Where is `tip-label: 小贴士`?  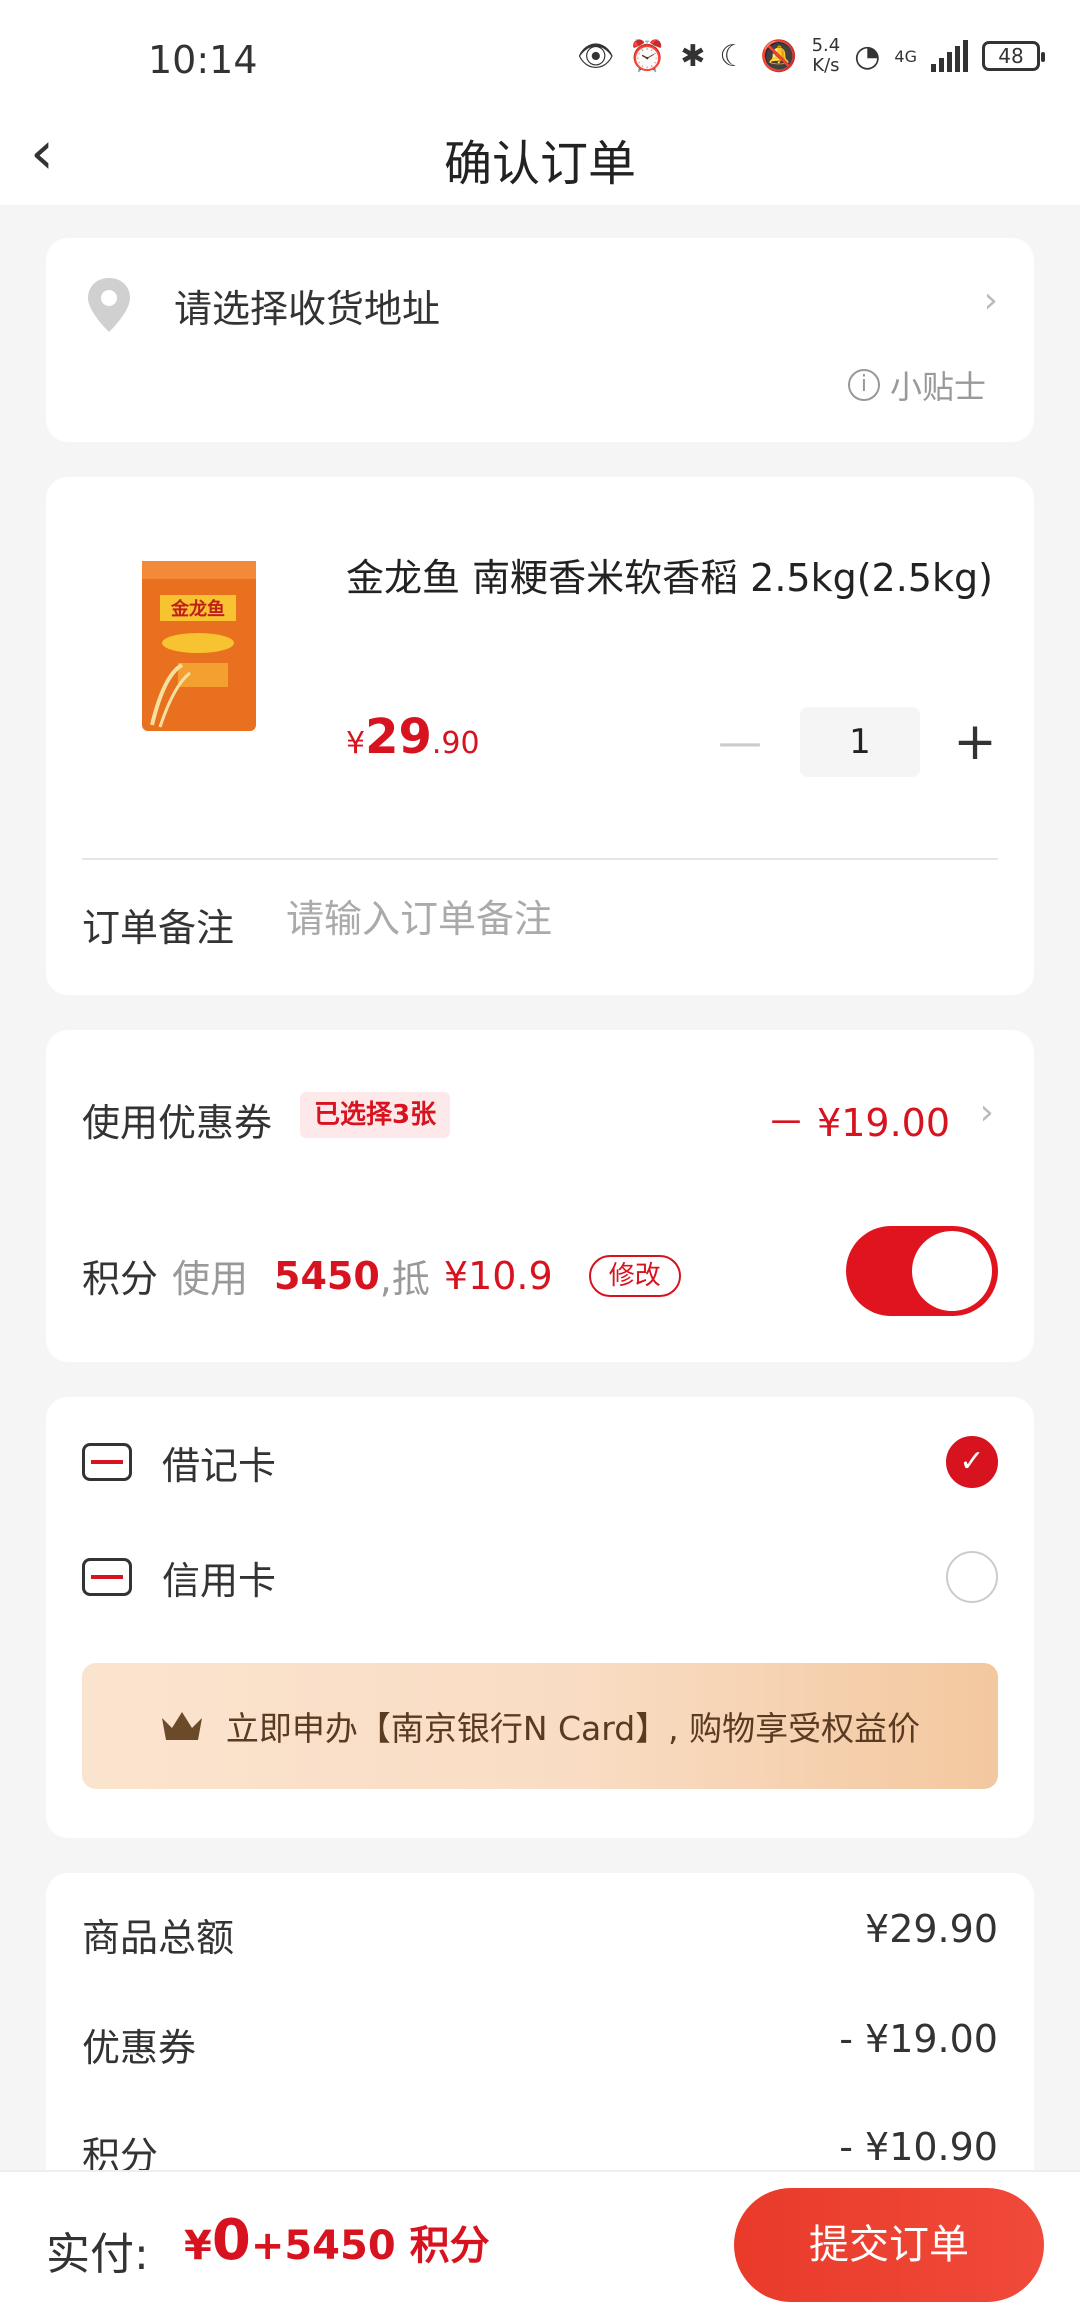
tip-label: 小贴士 is located at coordinates (937, 387).